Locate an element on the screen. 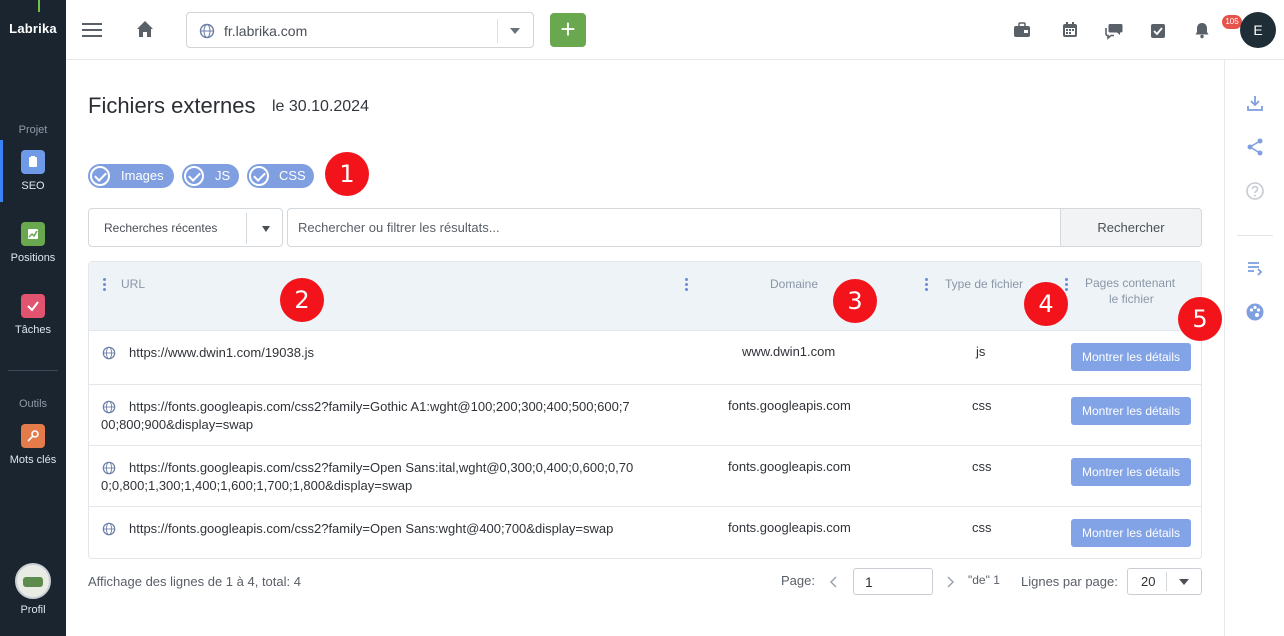  rows-per-page-divider is located at coordinates (1166, 581).